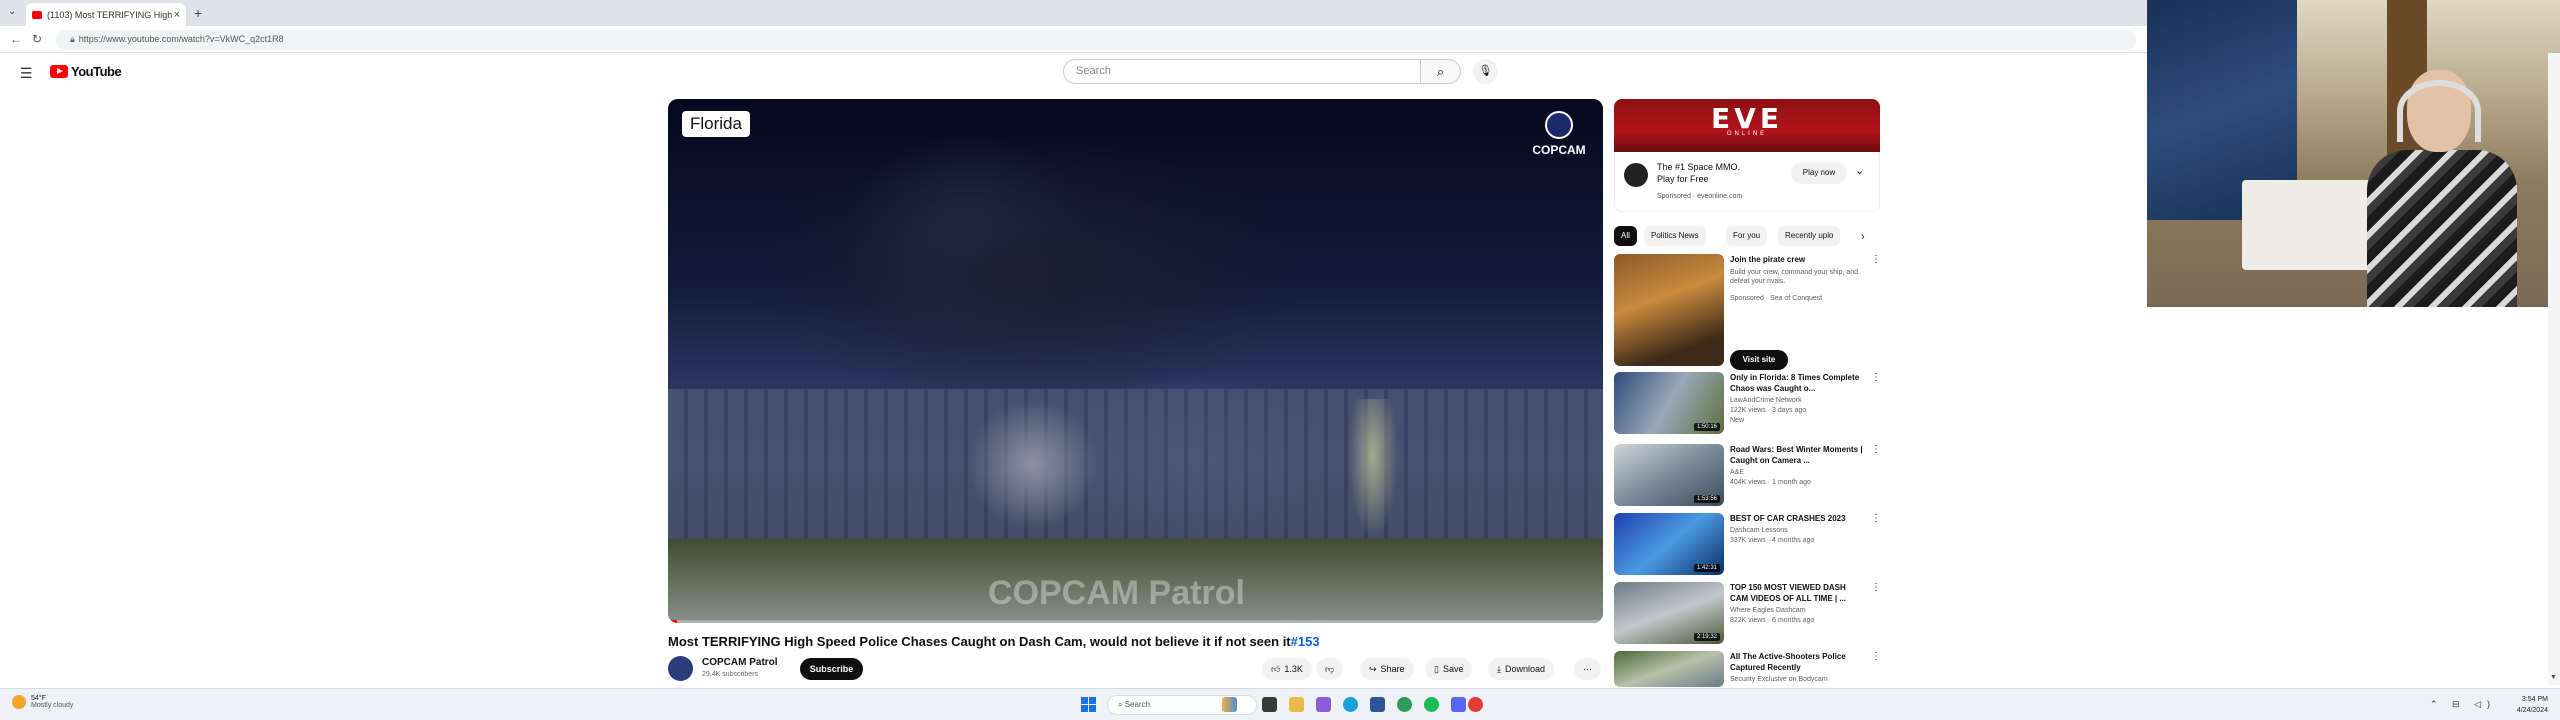 The height and width of the screenshot is (720, 2560). I want to click on chrome-icon, so click(1404, 704).